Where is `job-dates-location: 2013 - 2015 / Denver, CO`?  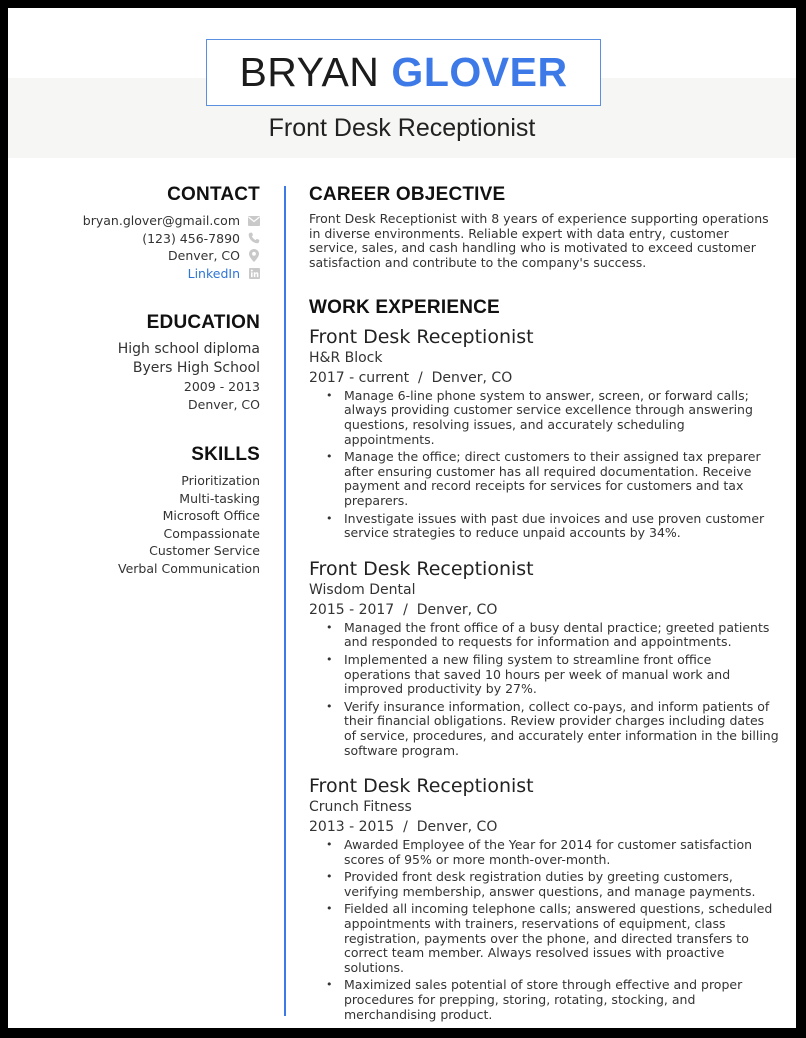 job-dates-location: 2013 - 2015 / Denver, CO is located at coordinates (403, 827).